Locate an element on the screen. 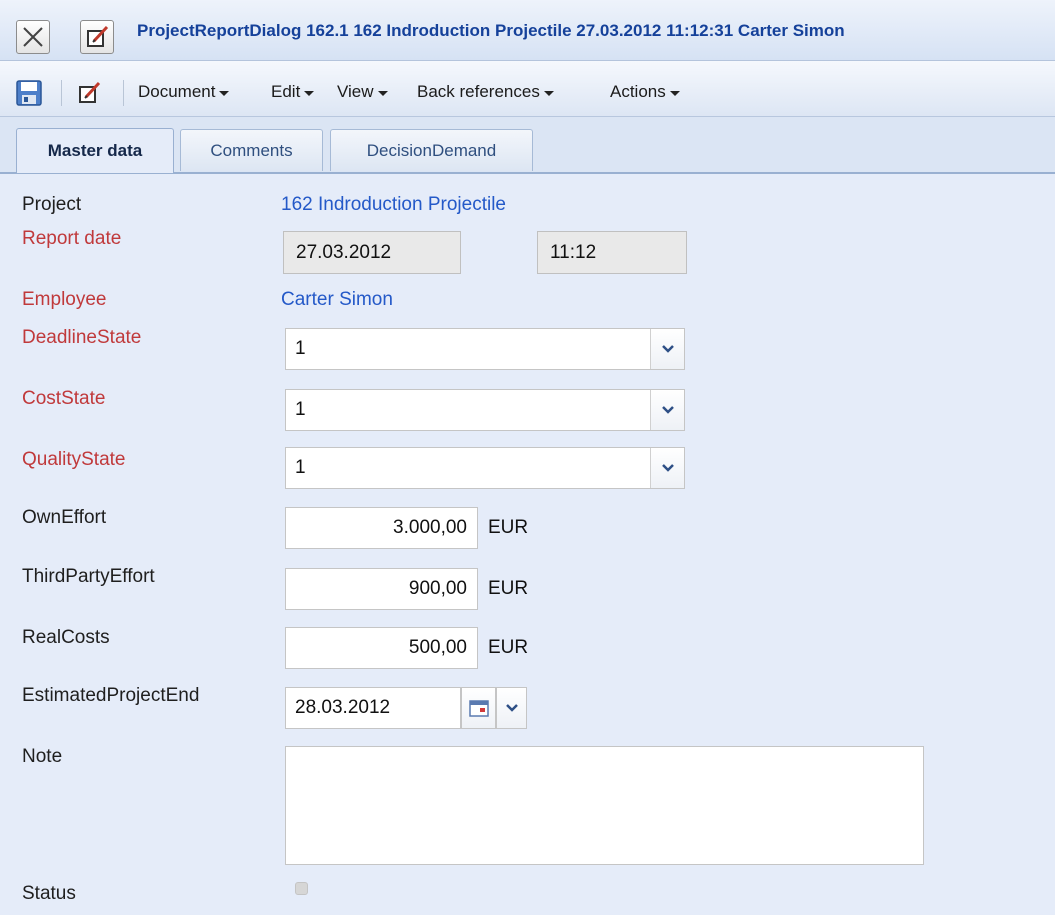 Image resolution: width=1055 pixels, height=915 pixels. employee-label: Employee is located at coordinates (64, 299).